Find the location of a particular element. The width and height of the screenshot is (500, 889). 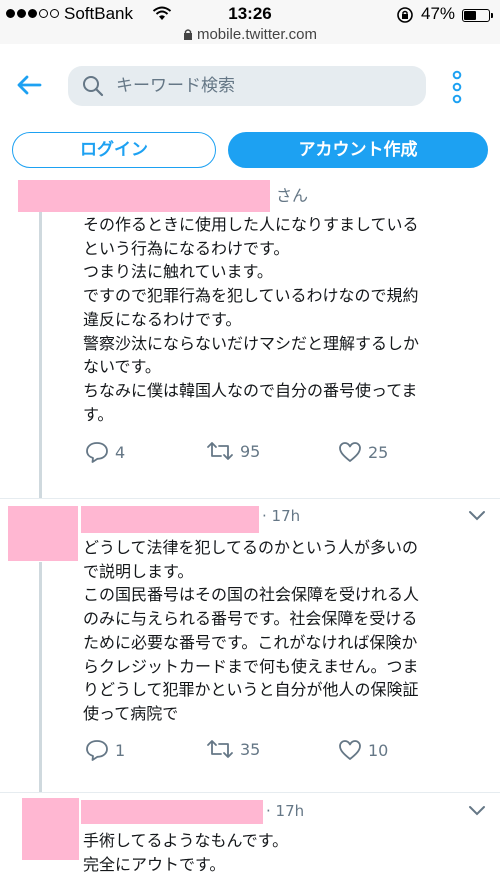

reply-count: 4 is located at coordinates (120, 452).